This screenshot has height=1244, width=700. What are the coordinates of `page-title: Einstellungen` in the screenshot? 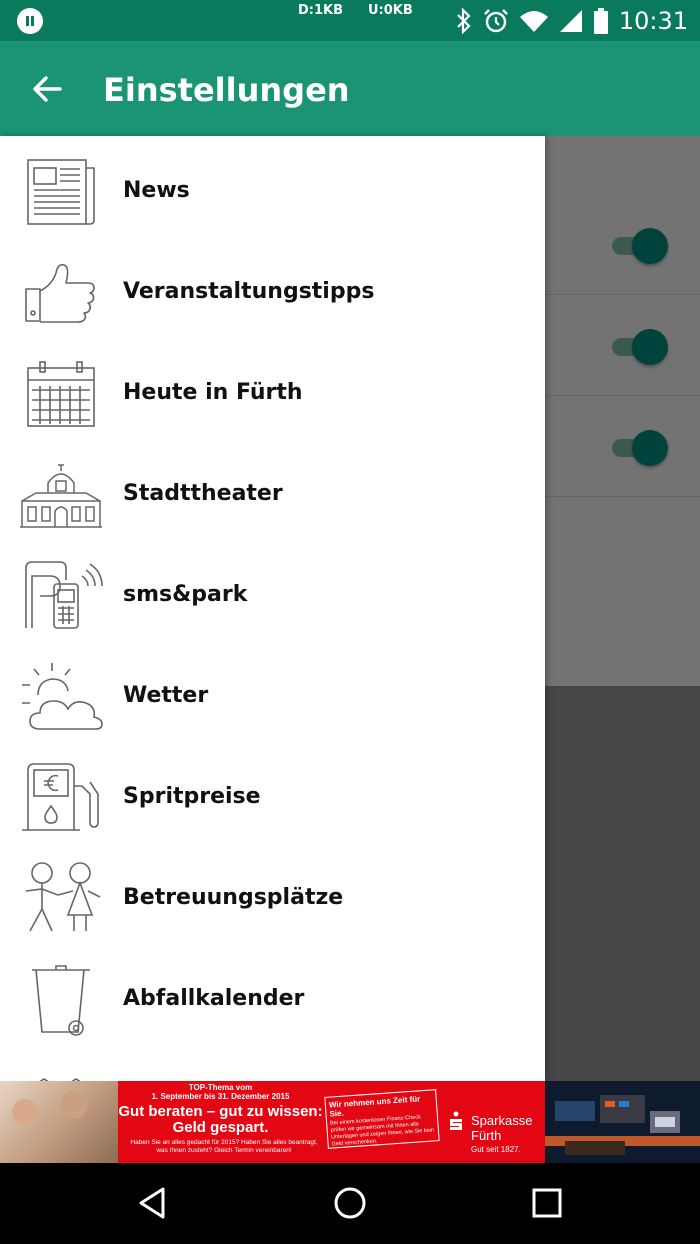 It's located at (226, 90).